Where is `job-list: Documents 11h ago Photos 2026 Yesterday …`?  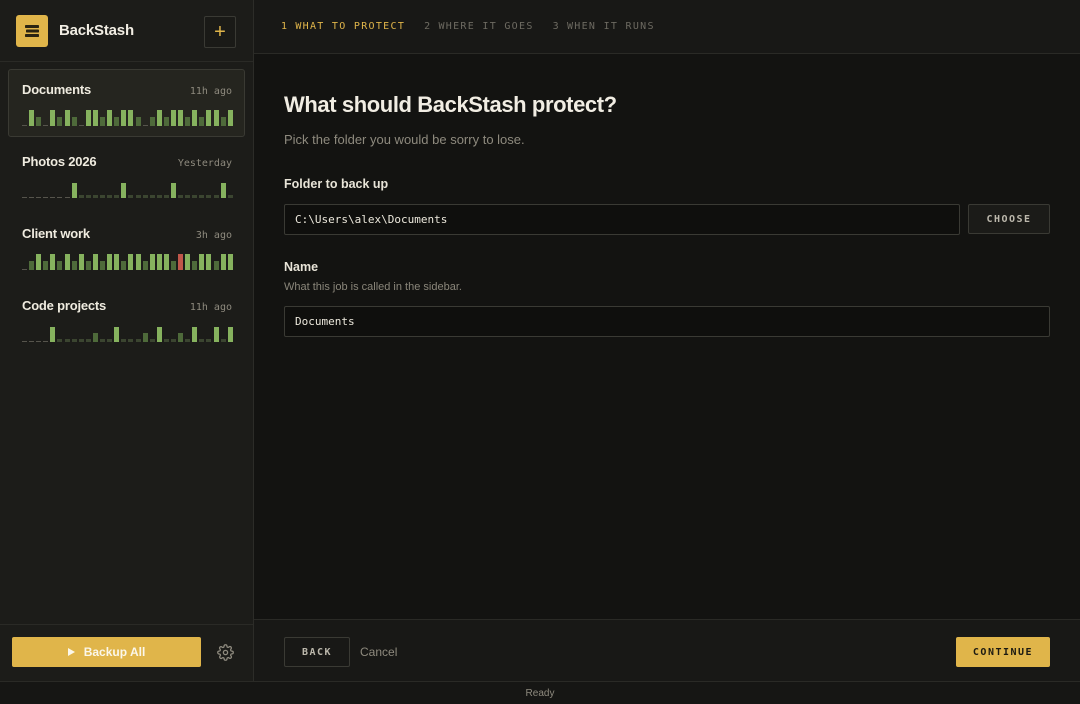 job-list: Documents 11h ago Photos 2026 Yesterday … is located at coordinates (126, 213).